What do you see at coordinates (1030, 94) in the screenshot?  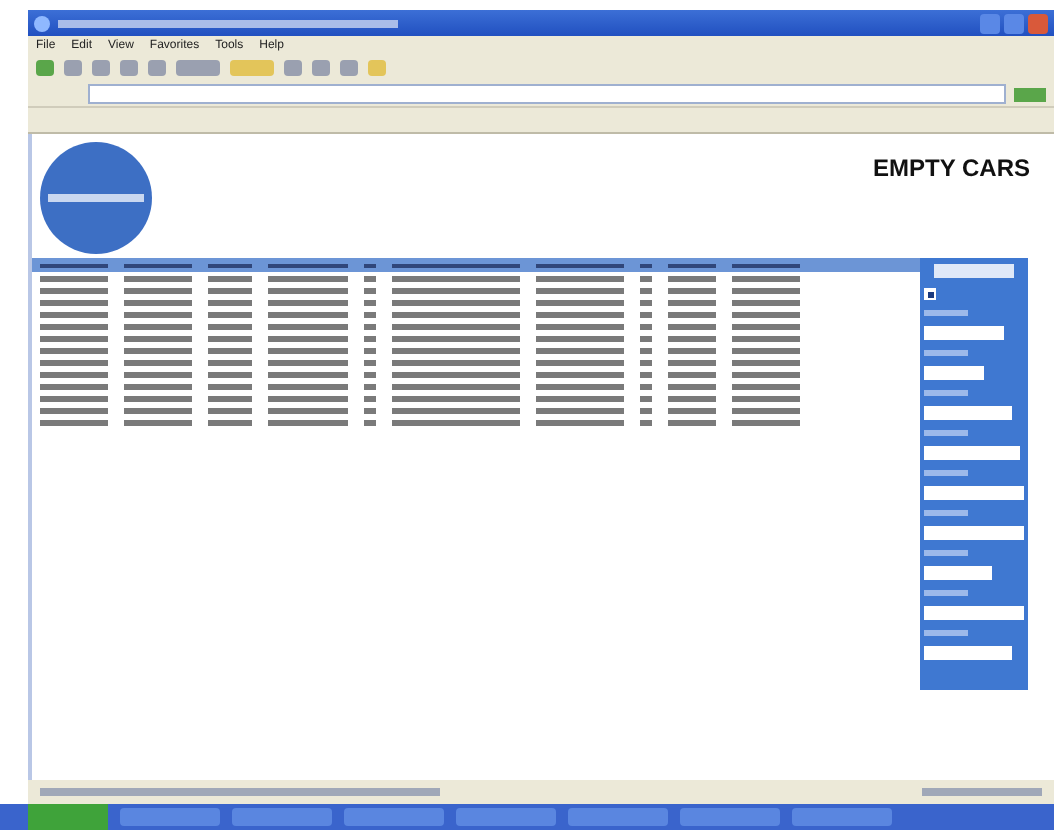 I see `go-button` at bounding box center [1030, 94].